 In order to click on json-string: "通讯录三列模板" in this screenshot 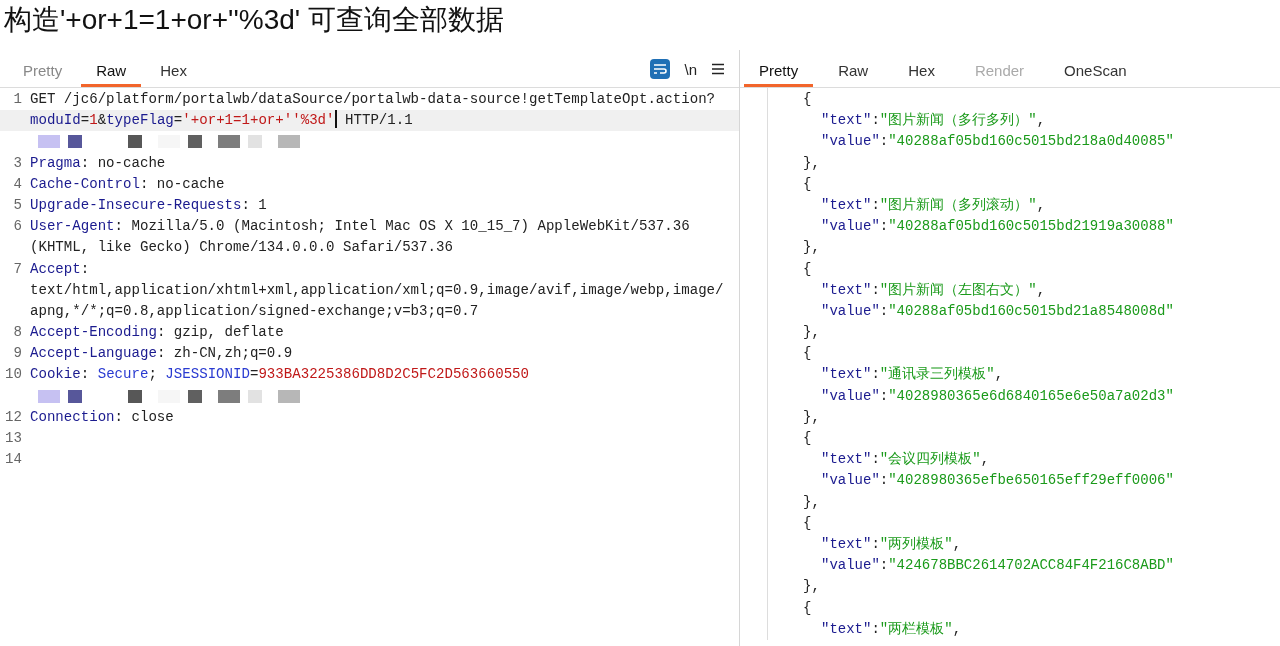, I will do `click(937, 375)`.